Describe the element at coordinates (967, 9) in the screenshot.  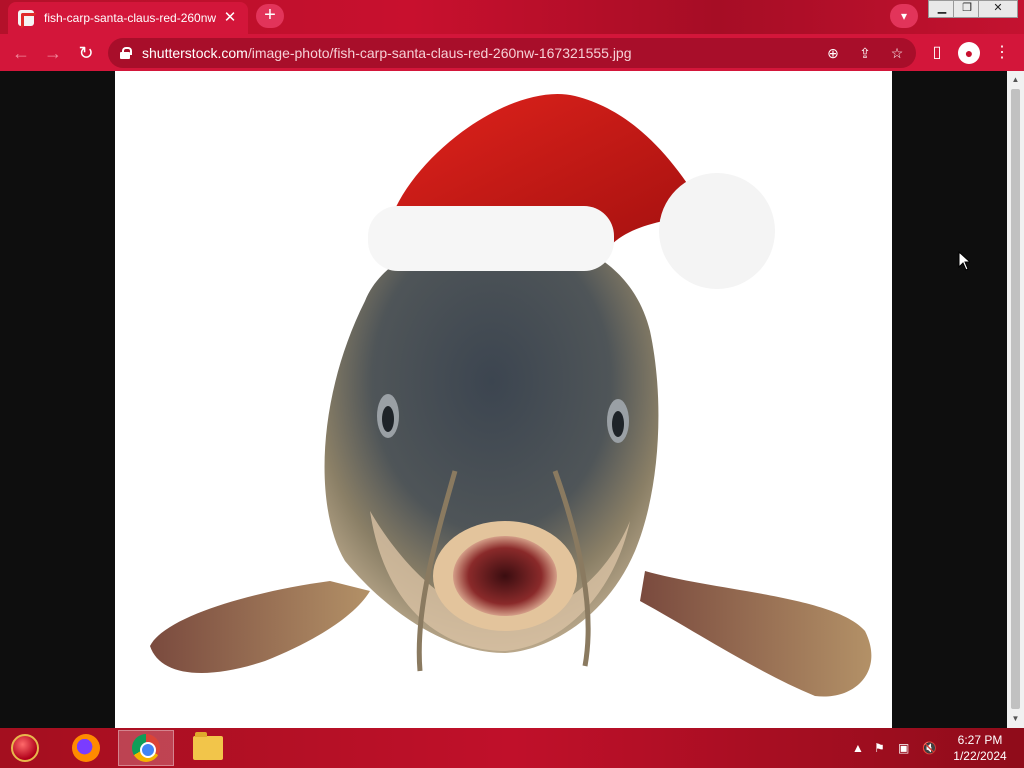
I see `restore-button: ❐` at that location.